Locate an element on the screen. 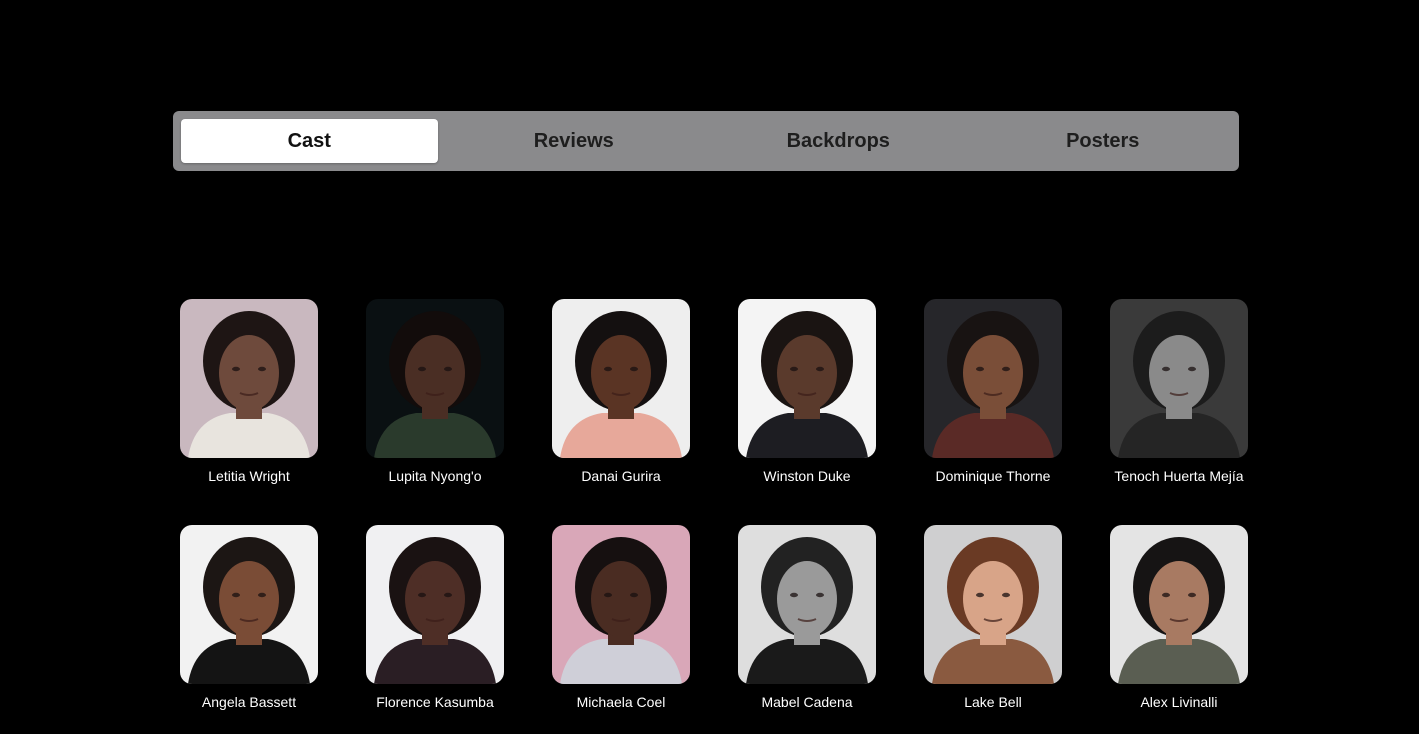  cast-card: Florence Kasumba is located at coordinates (435, 617).